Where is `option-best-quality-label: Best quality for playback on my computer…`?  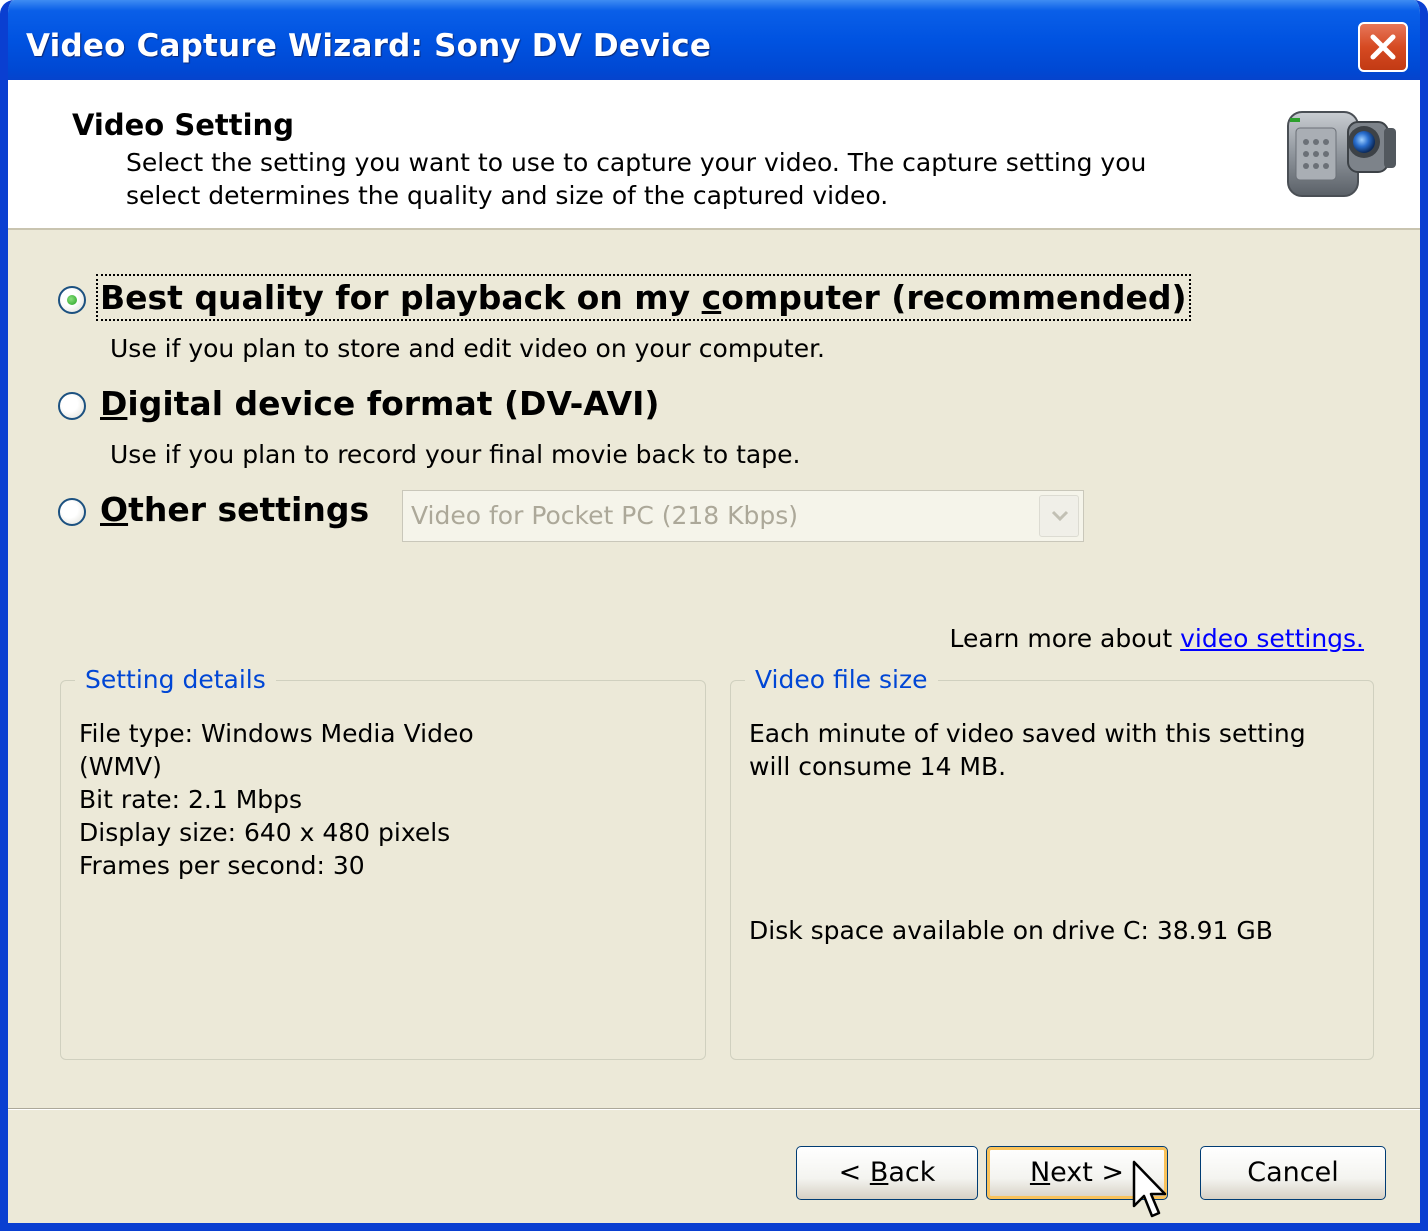
option-best-quality-label: Best quality for playback on my computer… is located at coordinates (643, 297).